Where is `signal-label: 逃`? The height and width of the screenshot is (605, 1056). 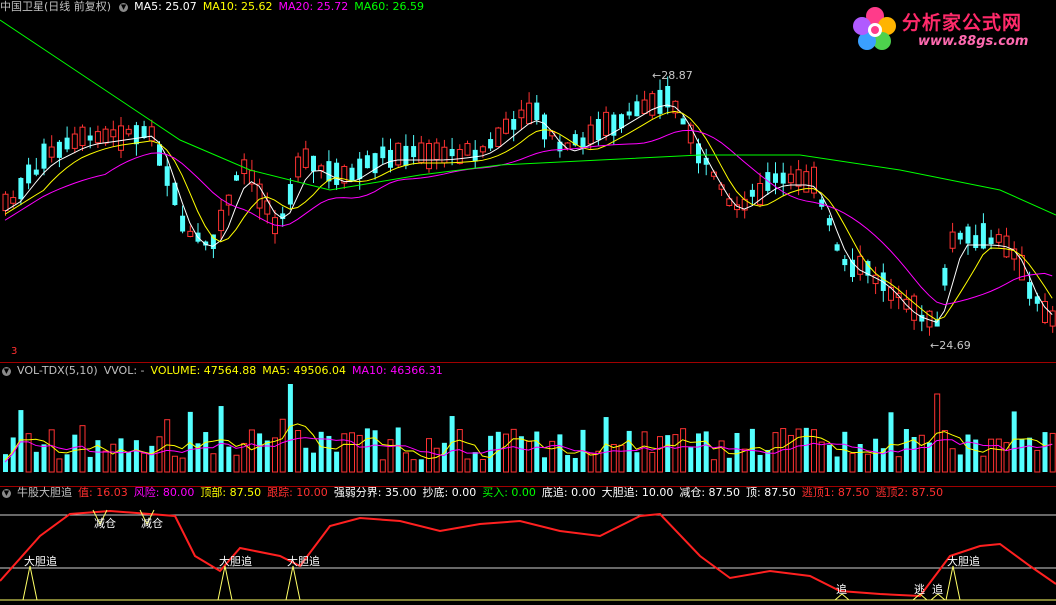 signal-label: 逃 is located at coordinates (919, 589).